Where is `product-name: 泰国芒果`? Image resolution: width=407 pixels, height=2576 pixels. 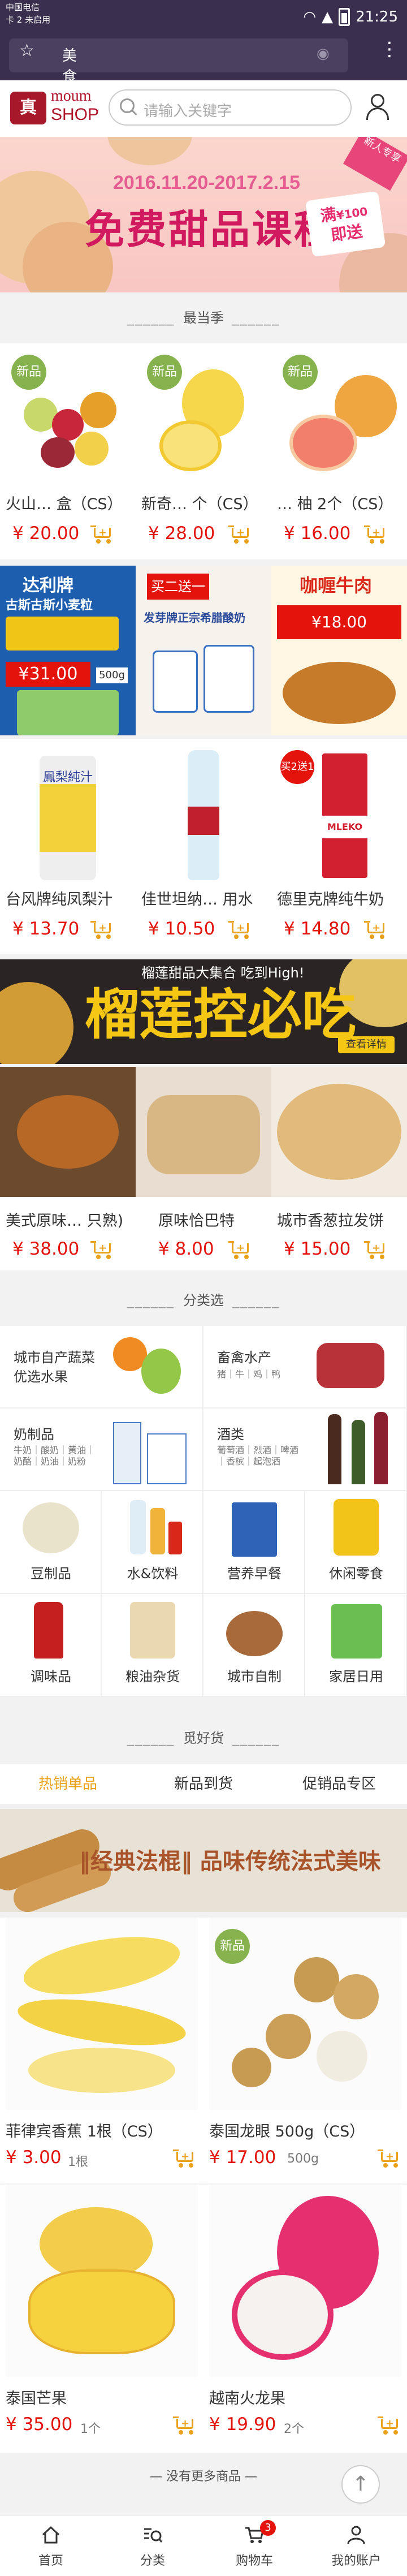 product-name: 泰国芒果 is located at coordinates (36, 2398).